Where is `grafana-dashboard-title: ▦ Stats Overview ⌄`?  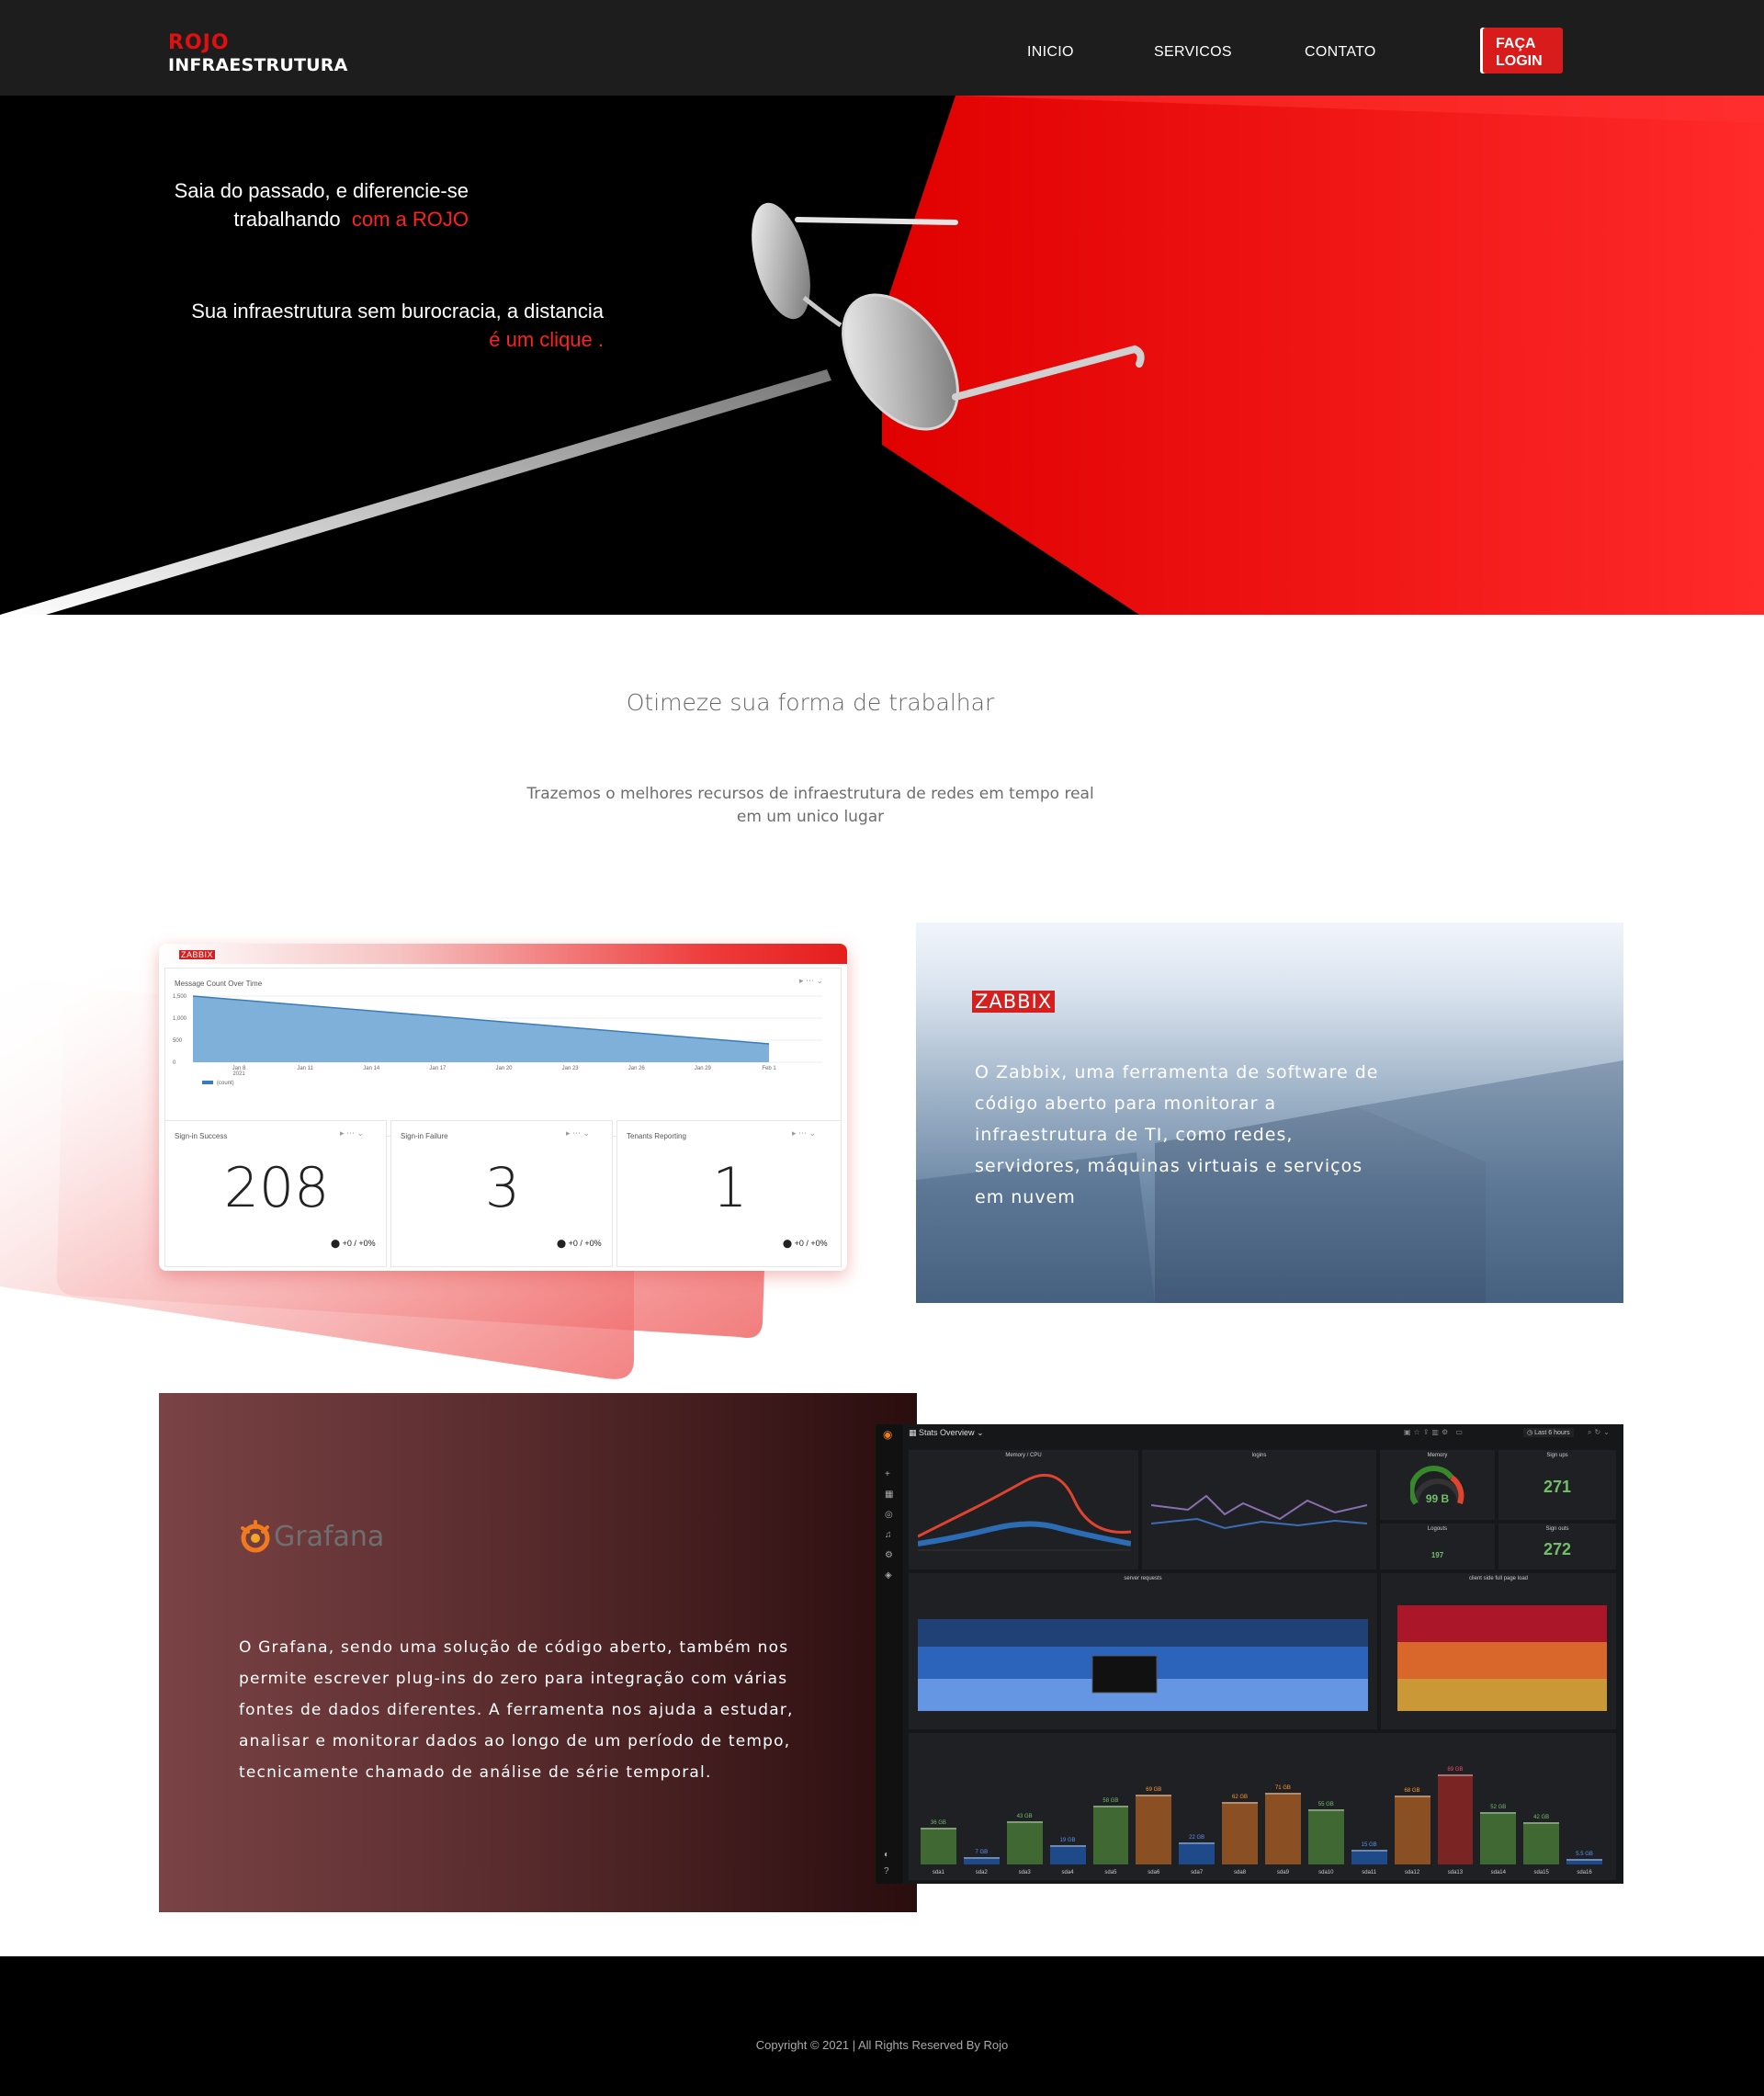 grafana-dashboard-title: ▦ Stats Overview ⌄ is located at coordinates (947, 1433).